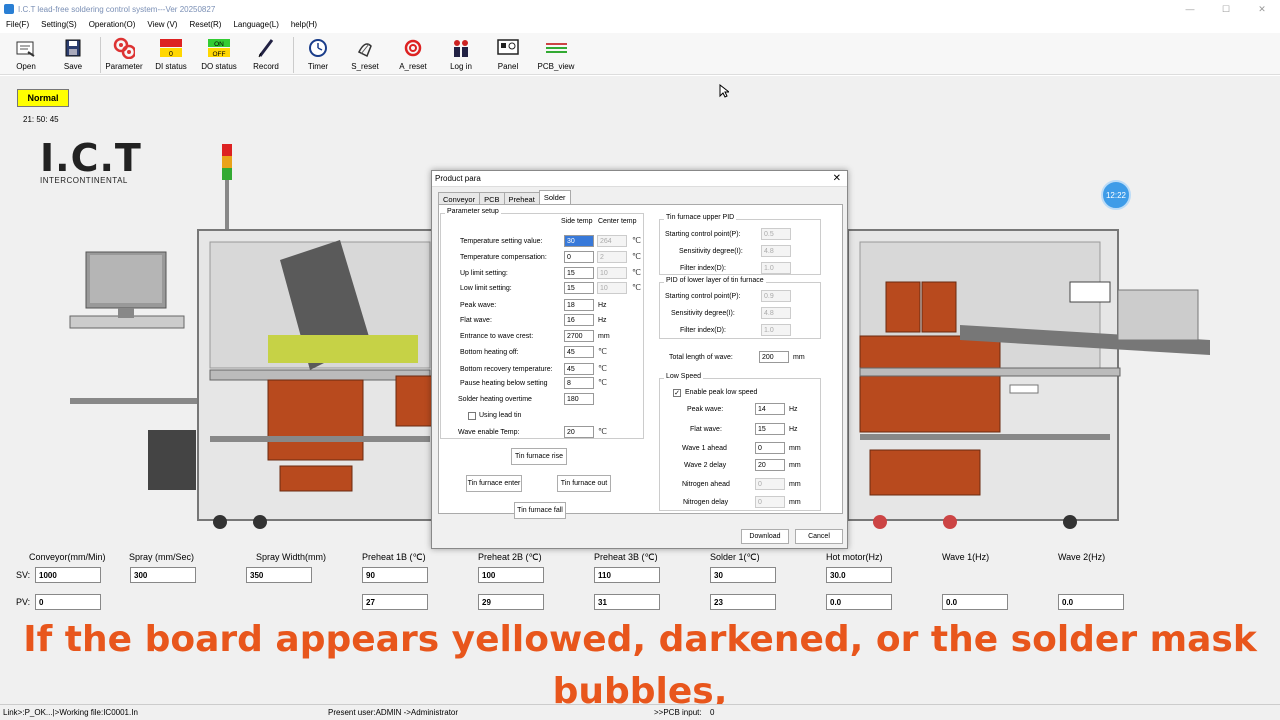 The width and height of the screenshot is (1280, 720). Describe the element at coordinates (461, 56) in the screenshot. I see `log-in-button: Log in` at that location.